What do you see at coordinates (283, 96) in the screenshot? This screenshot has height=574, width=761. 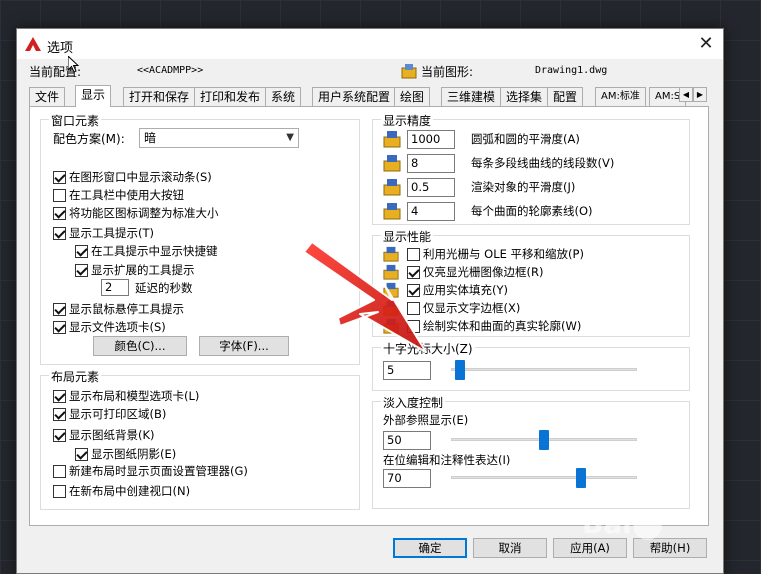 I see `tab-system: 系统` at bounding box center [283, 96].